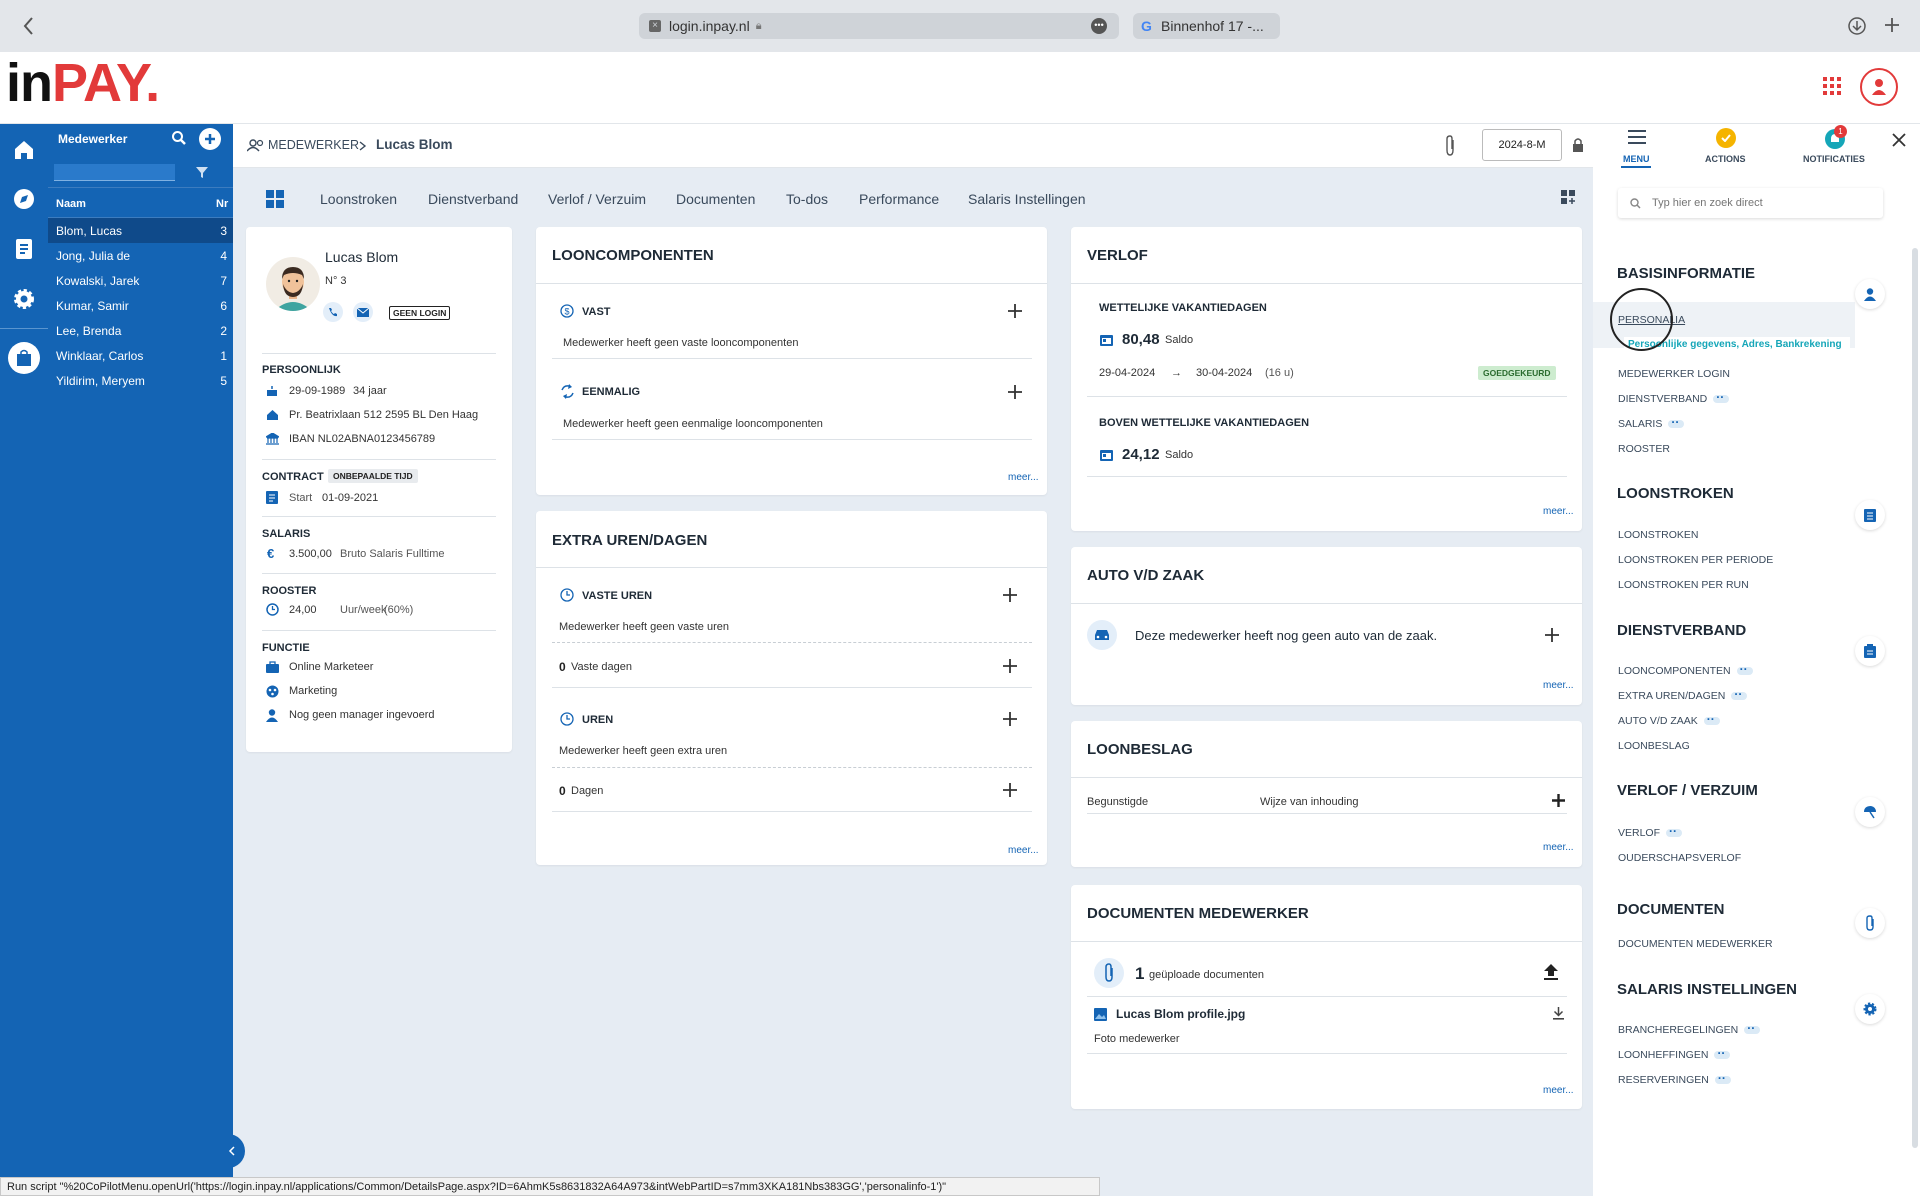  I want to click on menu-item-loonstroken: LOONSTROKEN, so click(1658, 535).